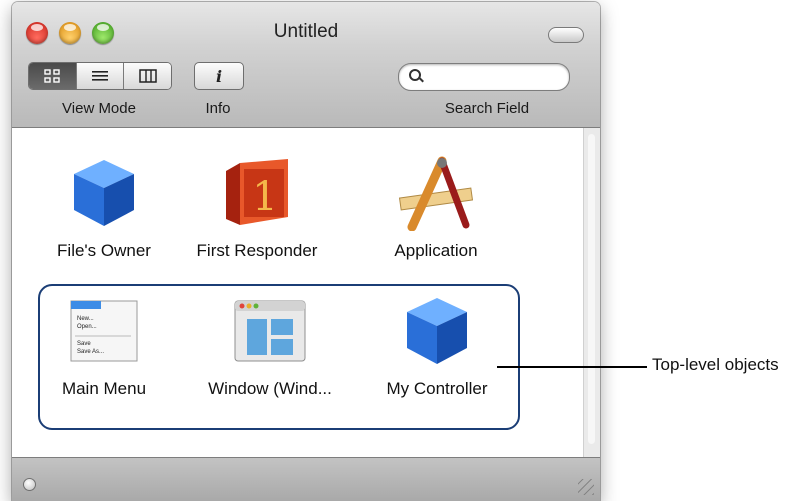 The height and width of the screenshot is (501, 812). What do you see at coordinates (487, 108) in the screenshot?
I see `search-field-label: Search Field` at bounding box center [487, 108].